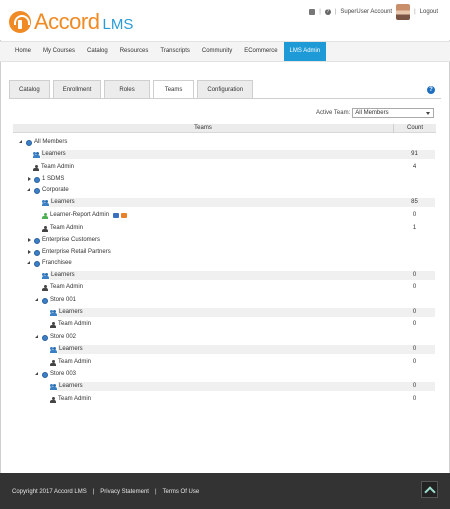 This screenshot has width=450, height=509. What do you see at coordinates (429, 489) in the screenshot?
I see `scroll-to-top-button` at bounding box center [429, 489].